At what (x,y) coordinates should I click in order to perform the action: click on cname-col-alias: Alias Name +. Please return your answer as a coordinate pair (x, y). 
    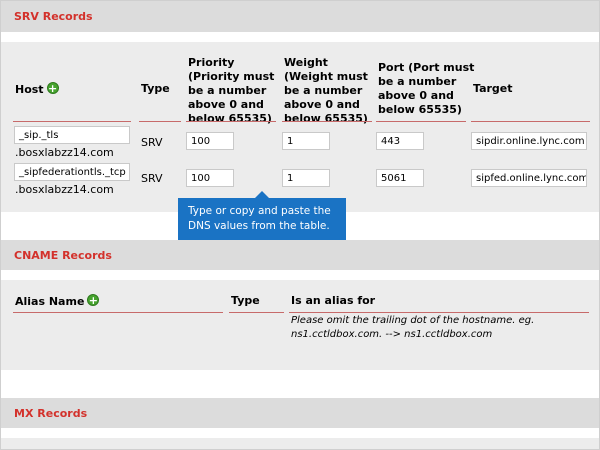
    Looking at the image, I should click on (57, 301).